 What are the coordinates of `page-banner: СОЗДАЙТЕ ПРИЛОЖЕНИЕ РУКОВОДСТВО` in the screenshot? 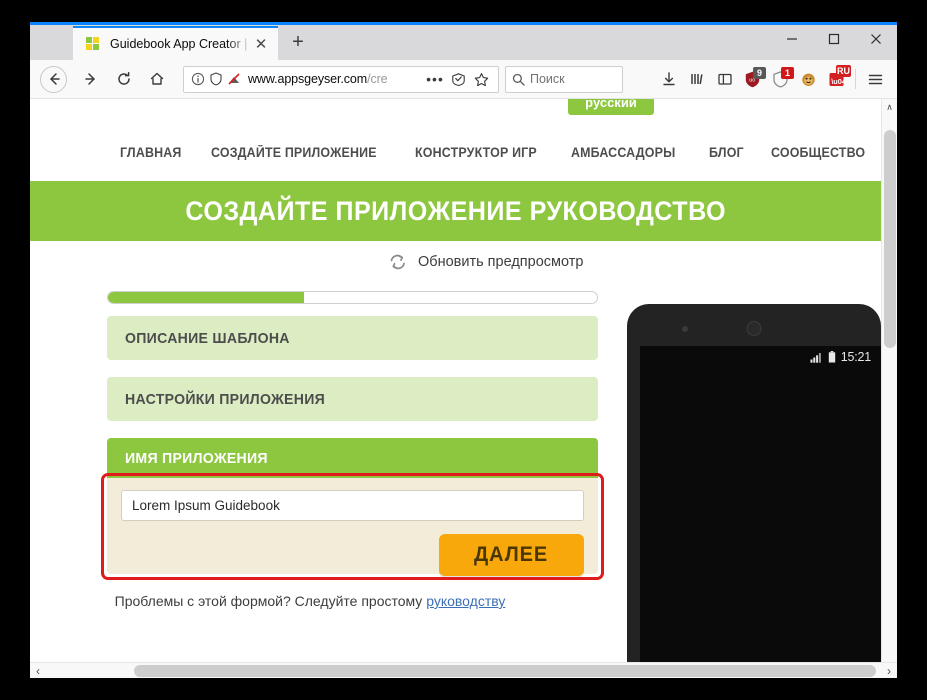 It's located at (455, 211).